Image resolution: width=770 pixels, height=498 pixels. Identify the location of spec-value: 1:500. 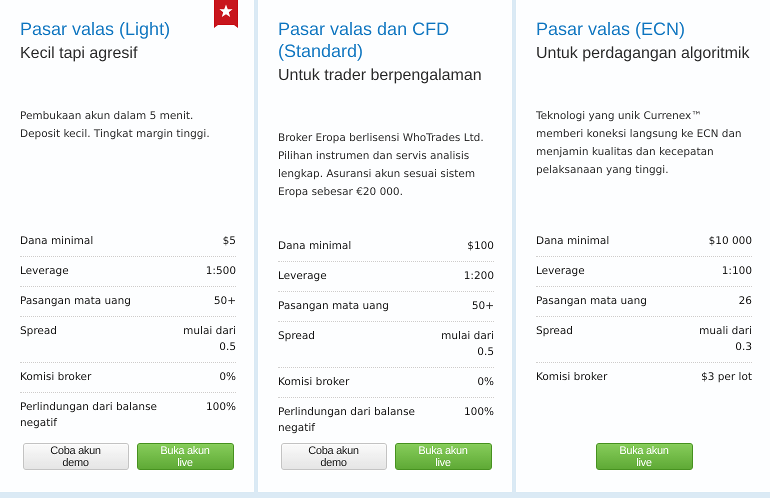
(221, 271).